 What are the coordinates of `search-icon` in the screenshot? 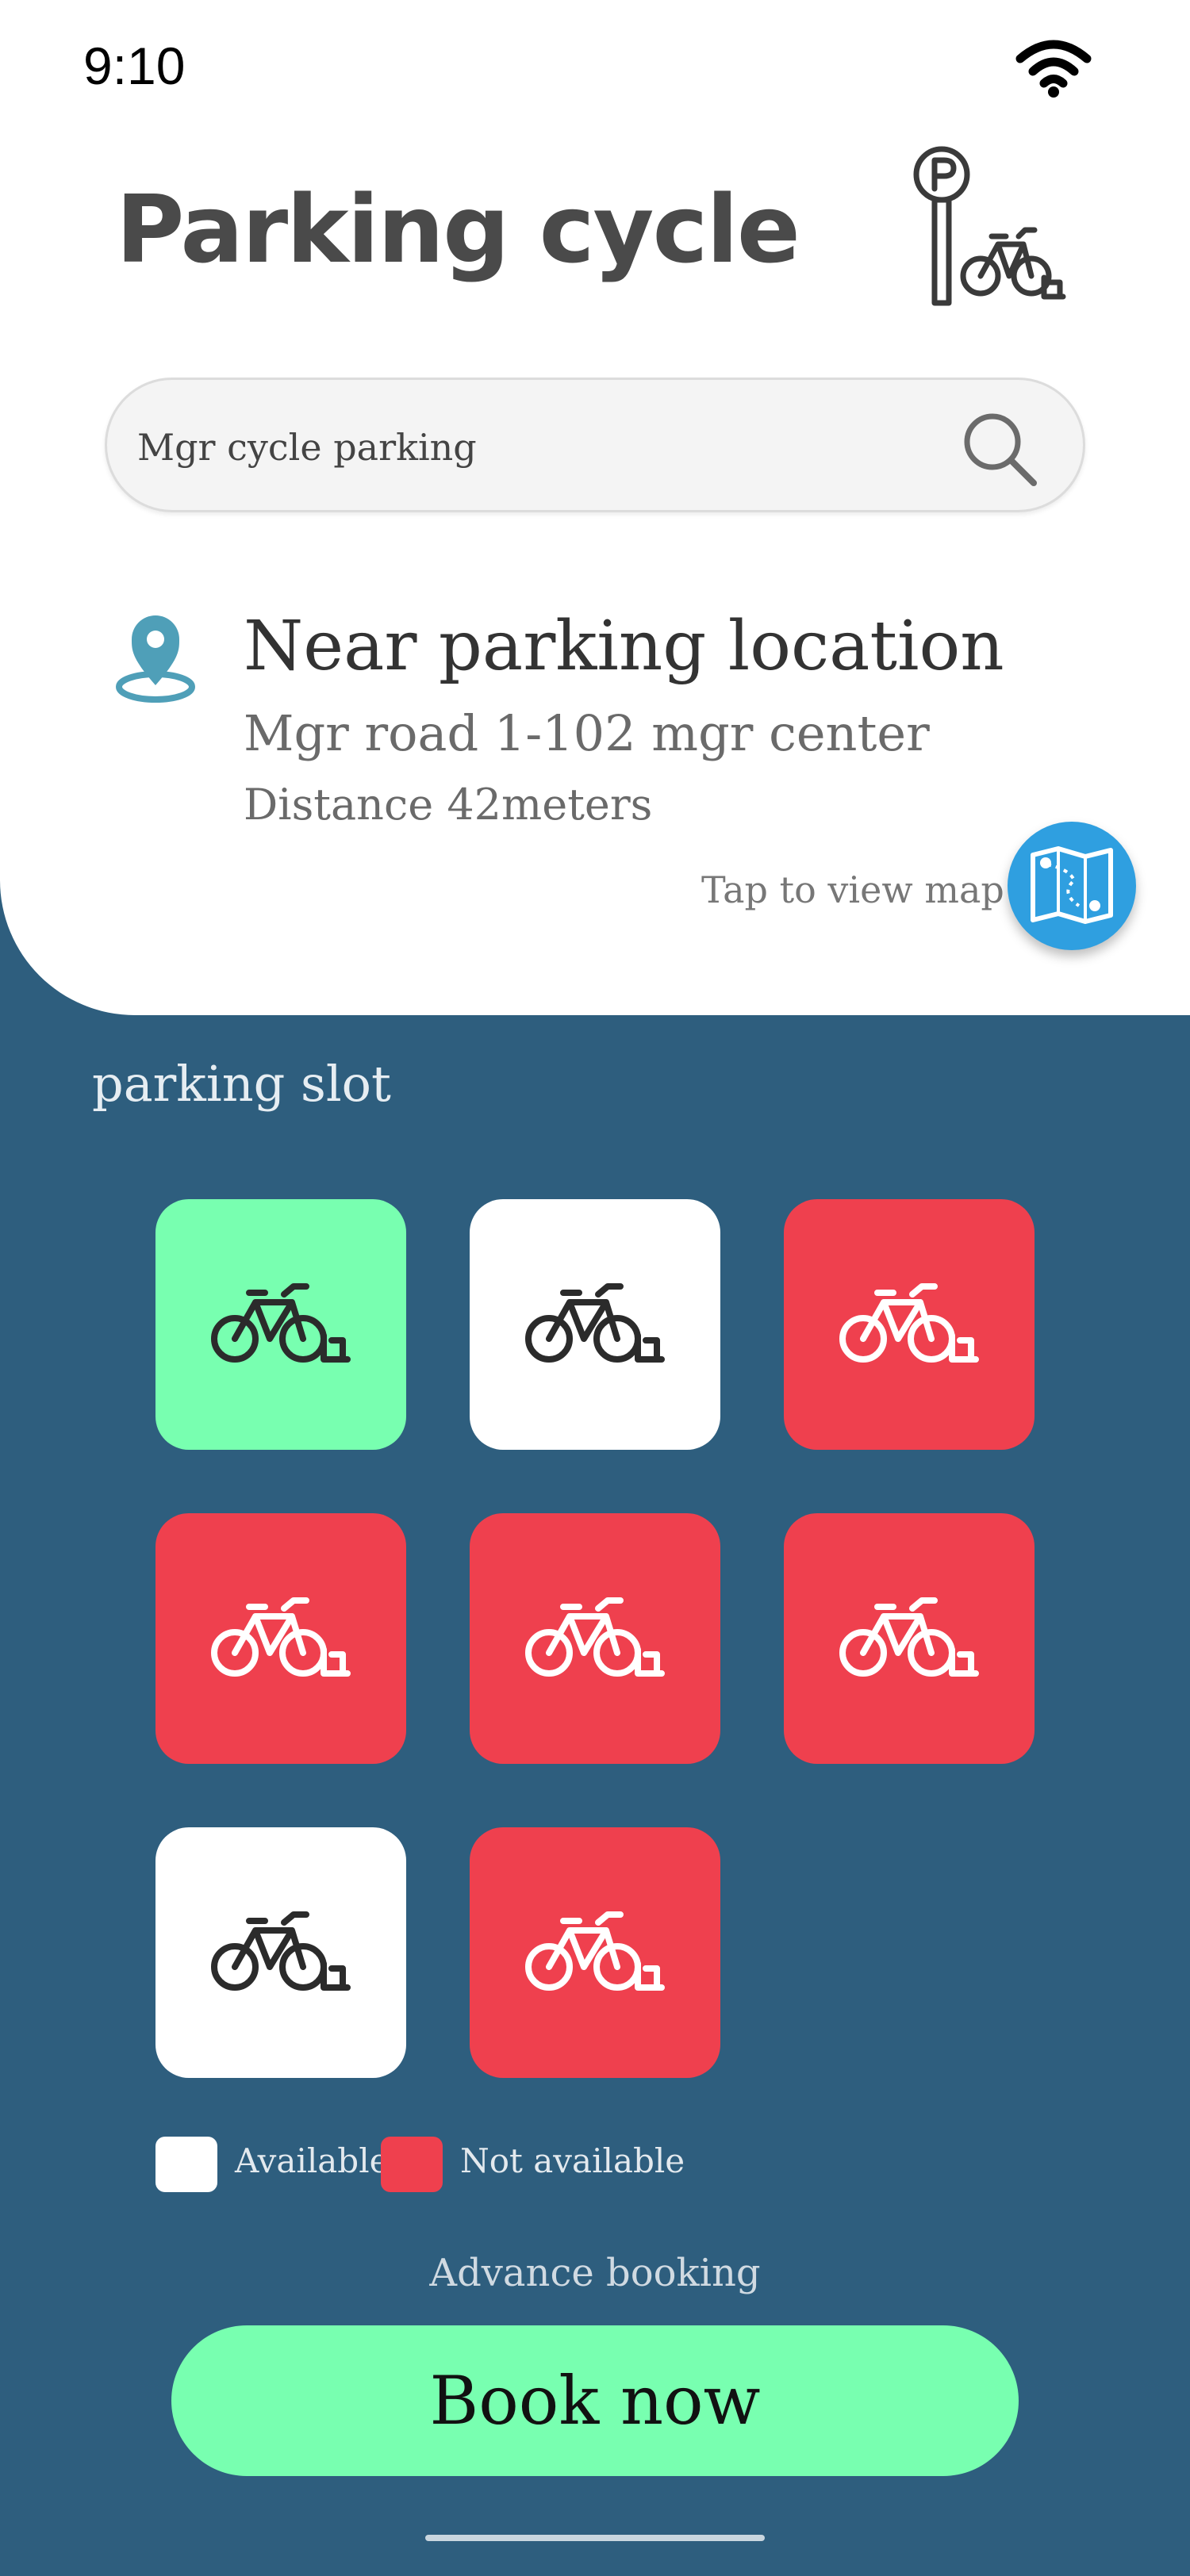 It's located at (999, 449).